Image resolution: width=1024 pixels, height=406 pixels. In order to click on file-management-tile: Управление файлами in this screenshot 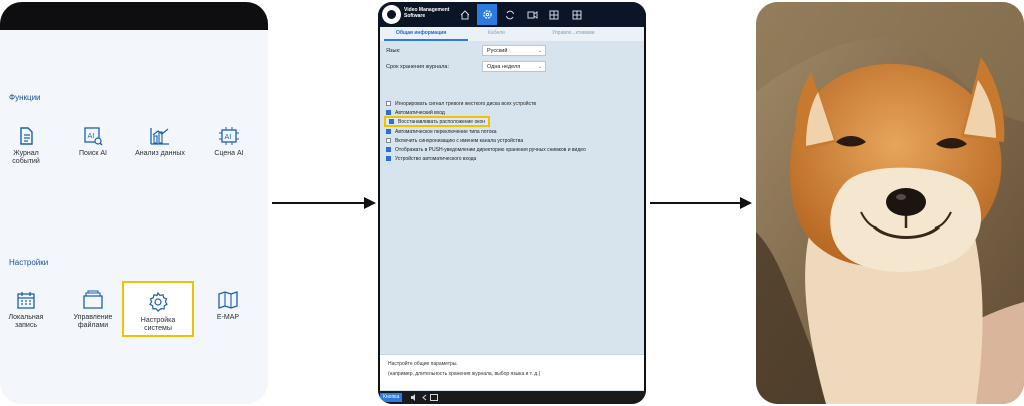, I will do `click(93, 310)`.